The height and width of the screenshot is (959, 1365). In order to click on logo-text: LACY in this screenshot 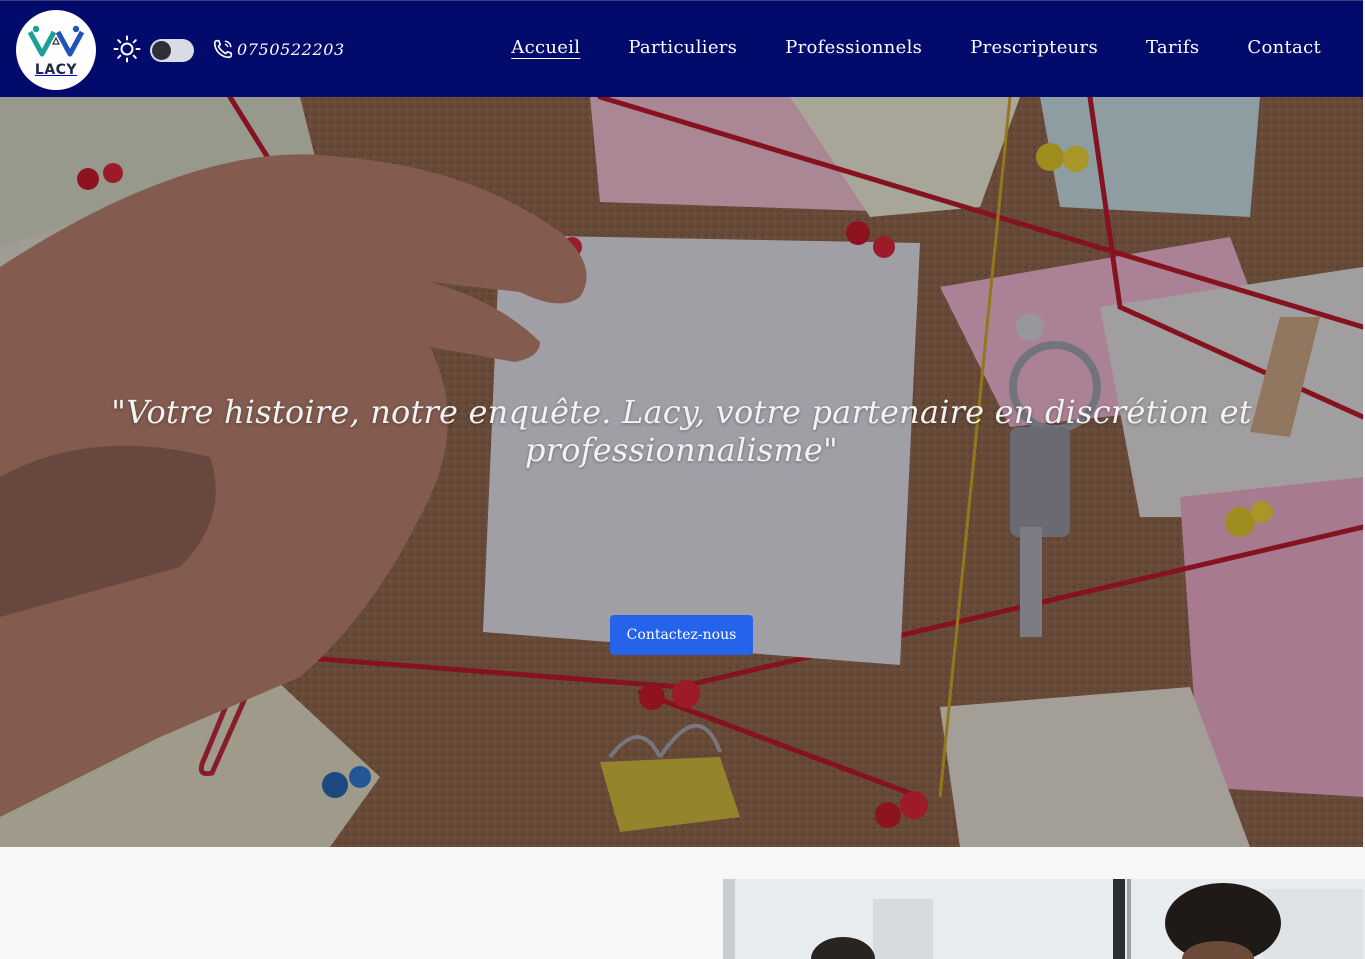, I will do `click(56, 70)`.